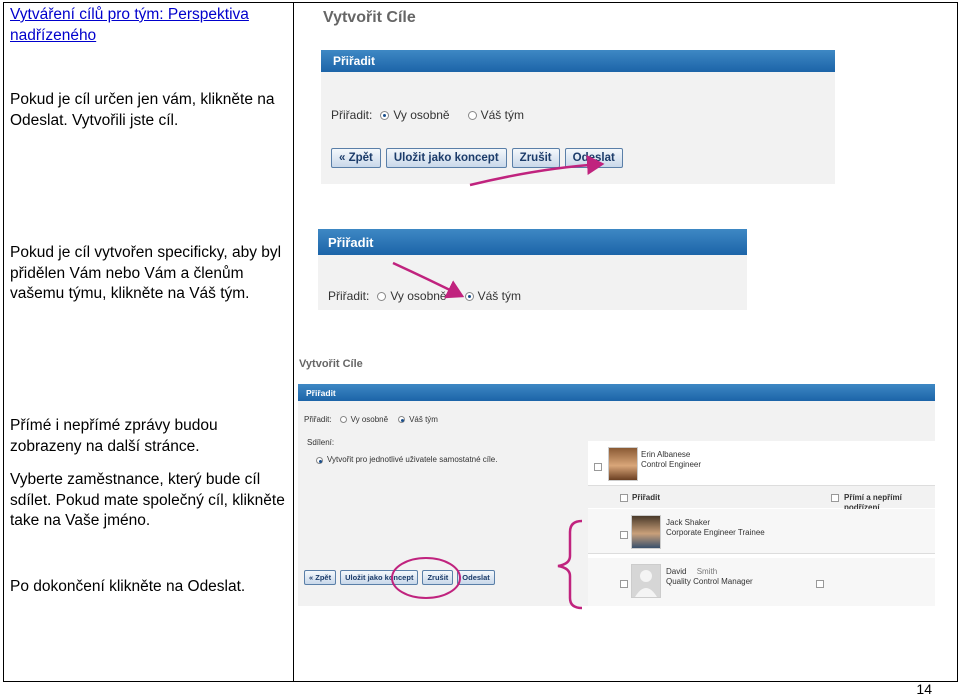 The width and height of the screenshot is (960, 697). I want to click on circle-submit, so click(426, 578).